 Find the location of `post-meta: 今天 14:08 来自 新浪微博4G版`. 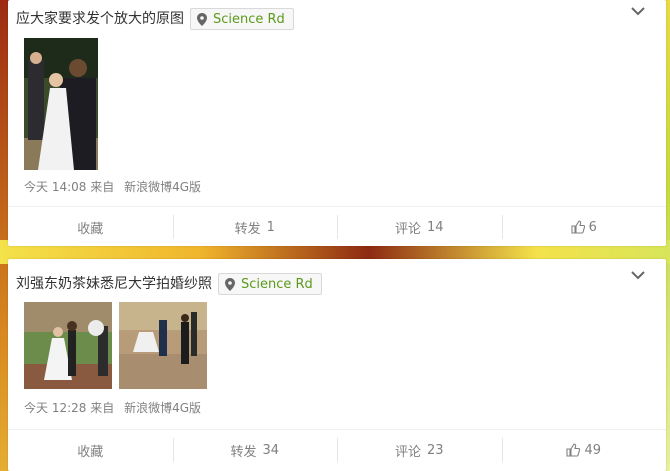

post-meta: 今天 14:08 来自 新浪微博4G版 is located at coordinates (112, 186).